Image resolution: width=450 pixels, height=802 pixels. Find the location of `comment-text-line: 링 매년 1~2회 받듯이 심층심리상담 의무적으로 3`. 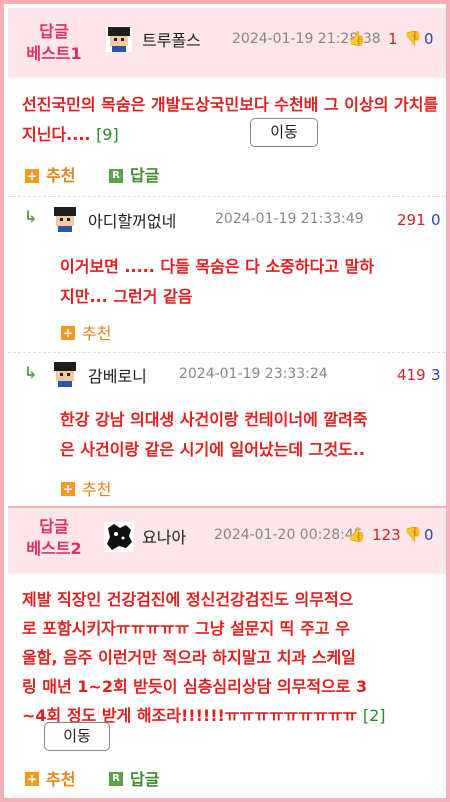

comment-text-line: 링 매년 1~2회 받듯이 심층심리상담 의무적으로 3 is located at coordinates (195, 686).